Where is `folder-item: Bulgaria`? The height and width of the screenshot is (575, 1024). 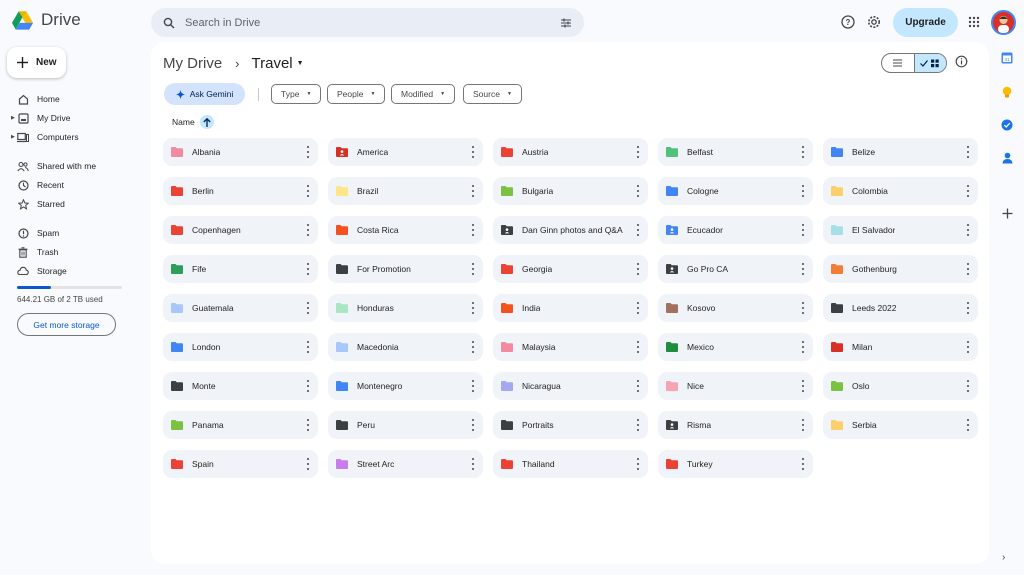
folder-item: Bulgaria is located at coordinates (570, 191).